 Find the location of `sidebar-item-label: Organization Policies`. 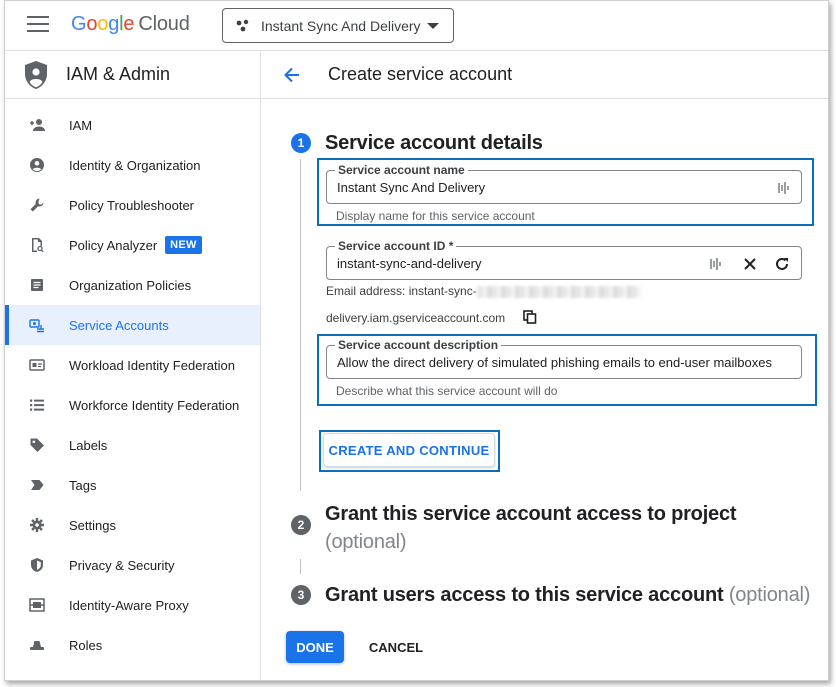

sidebar-item-label: Organization Policies is located at coordinates (130, 285).